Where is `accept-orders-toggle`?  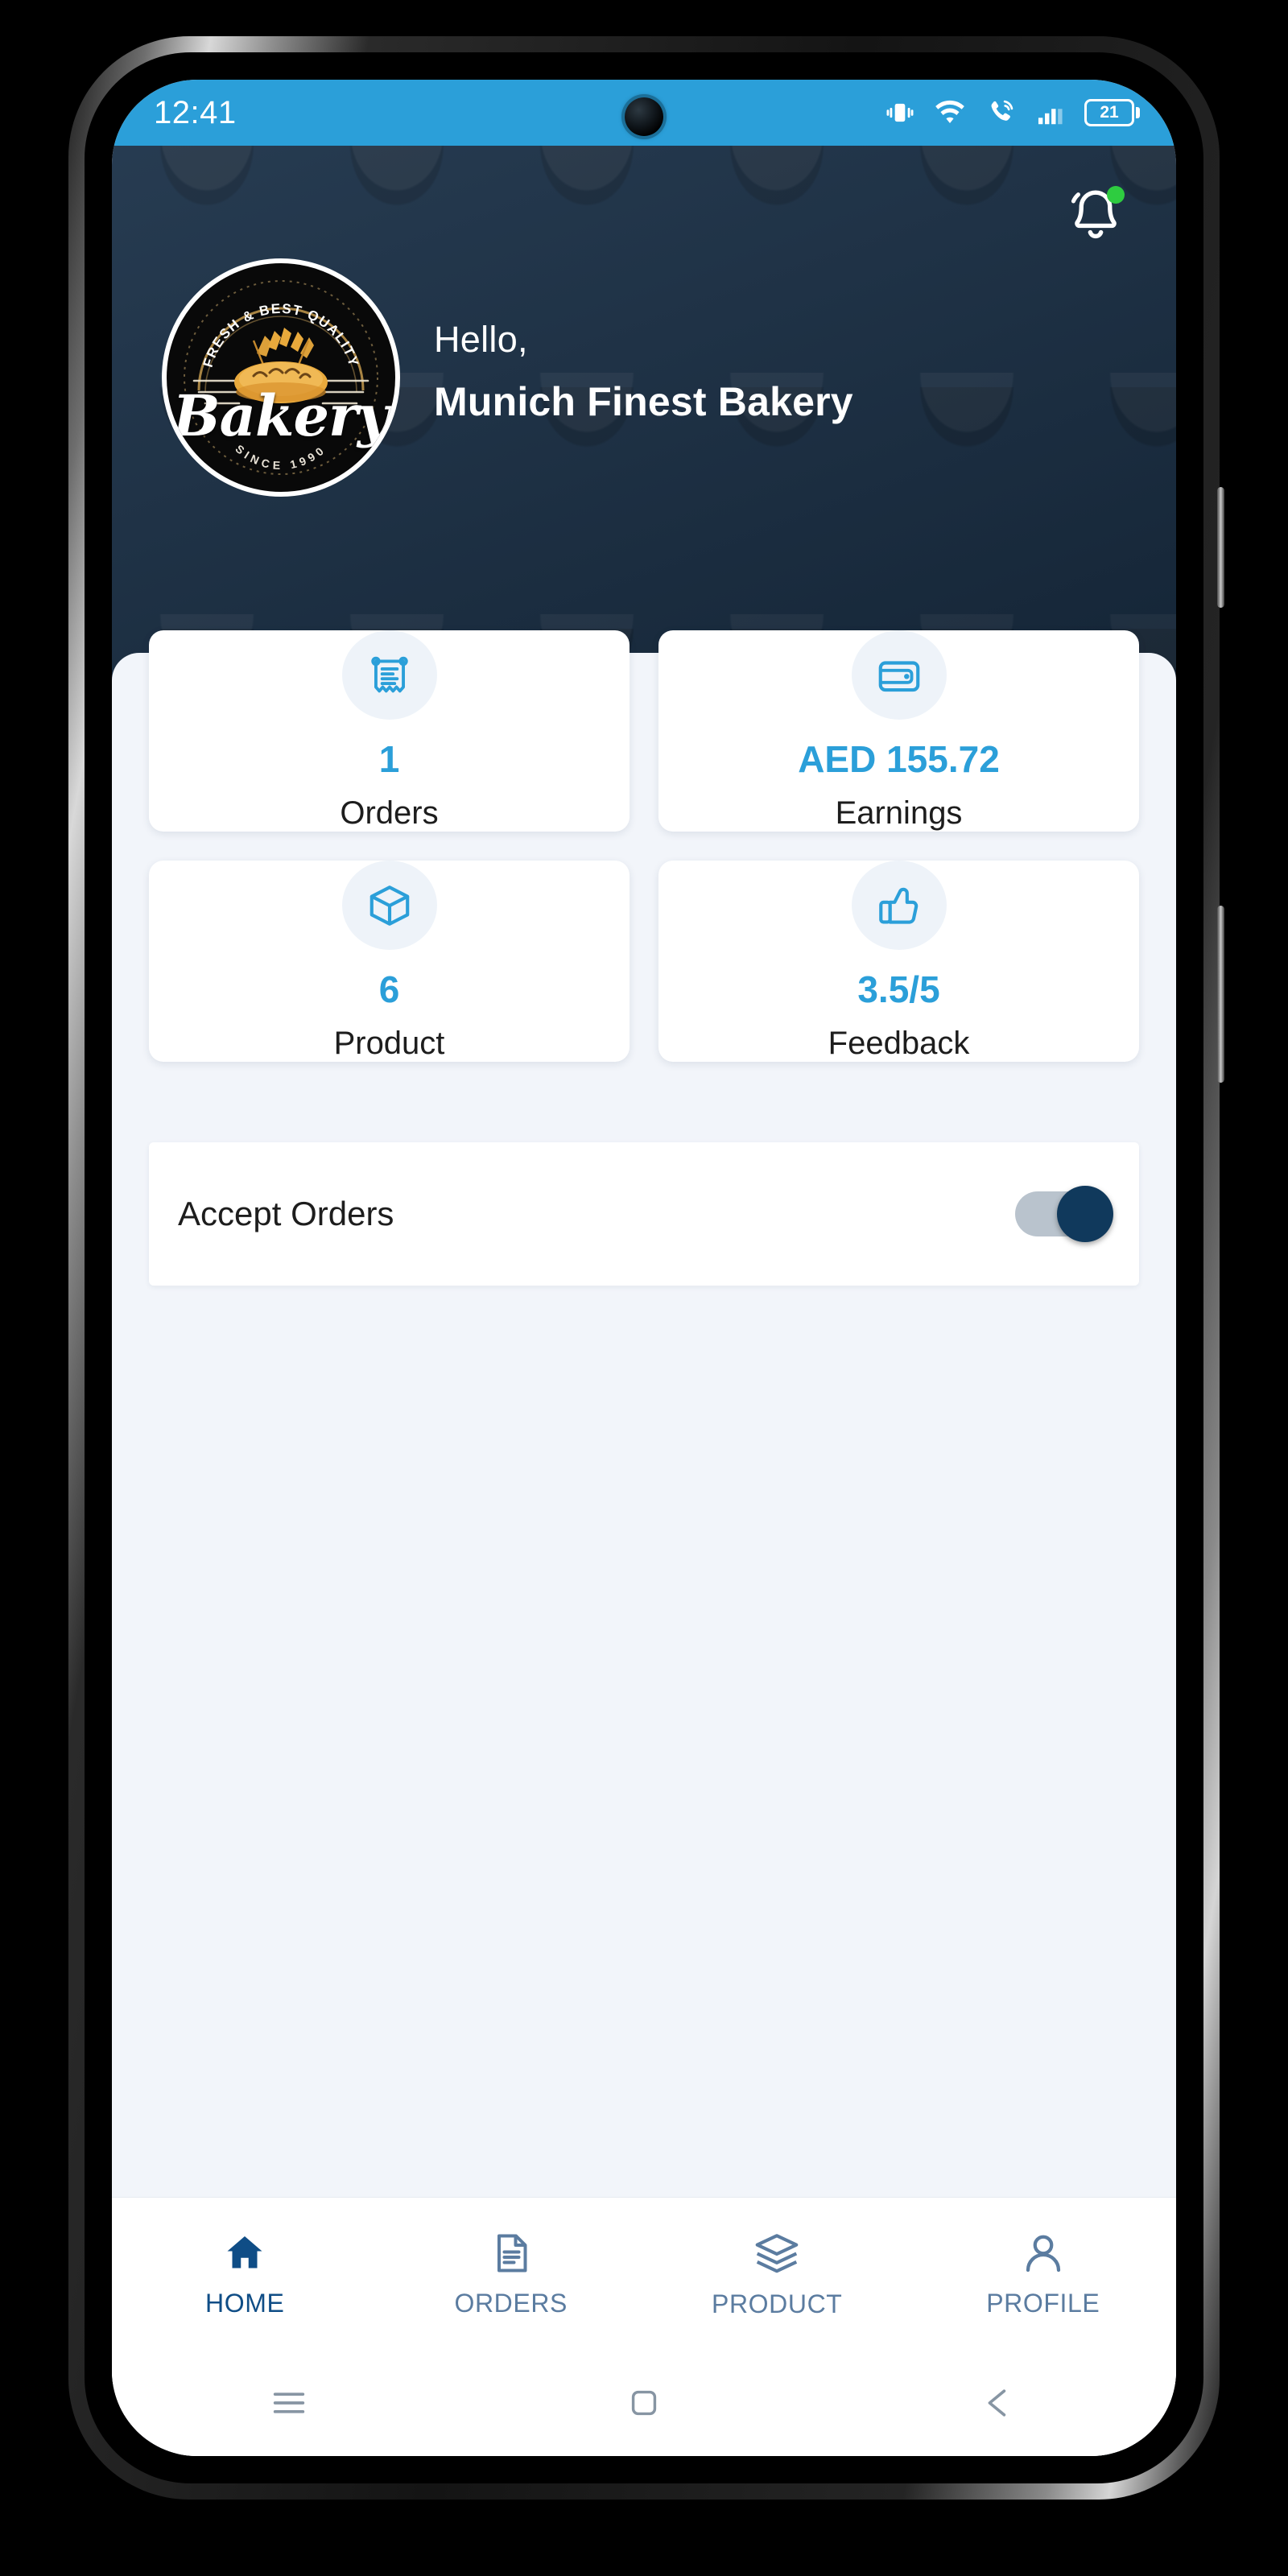
accept-orders-toggle is located at coordinates (1064, 1214).